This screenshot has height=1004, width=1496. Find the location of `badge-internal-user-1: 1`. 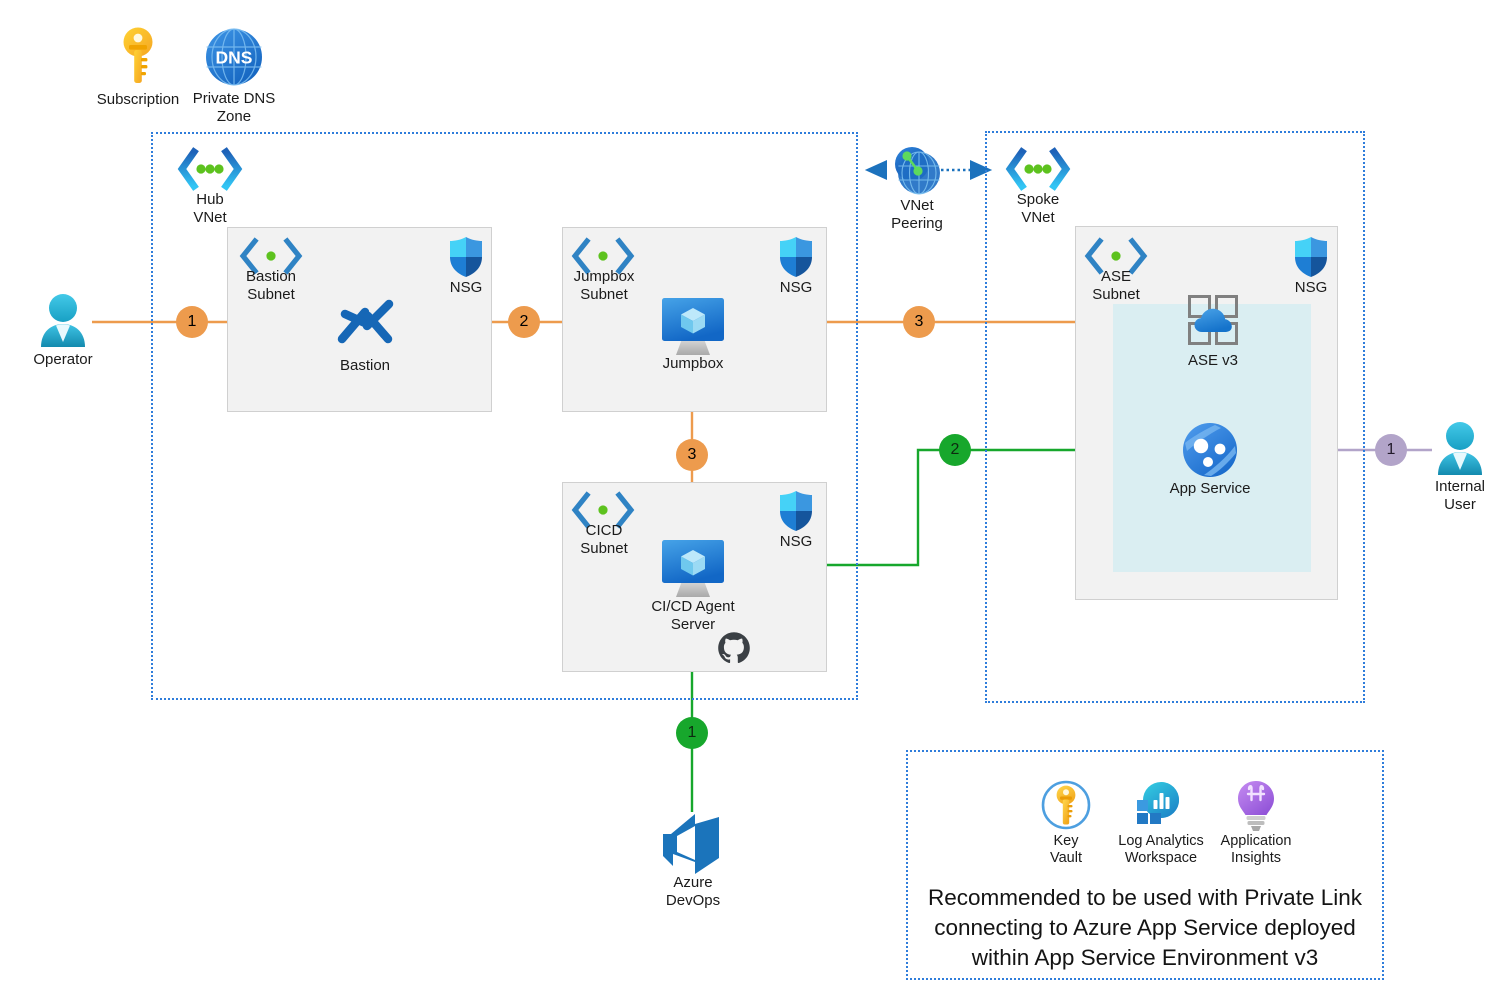

badge-internal-user-1: 1 is located at coordinates (1391, 450).